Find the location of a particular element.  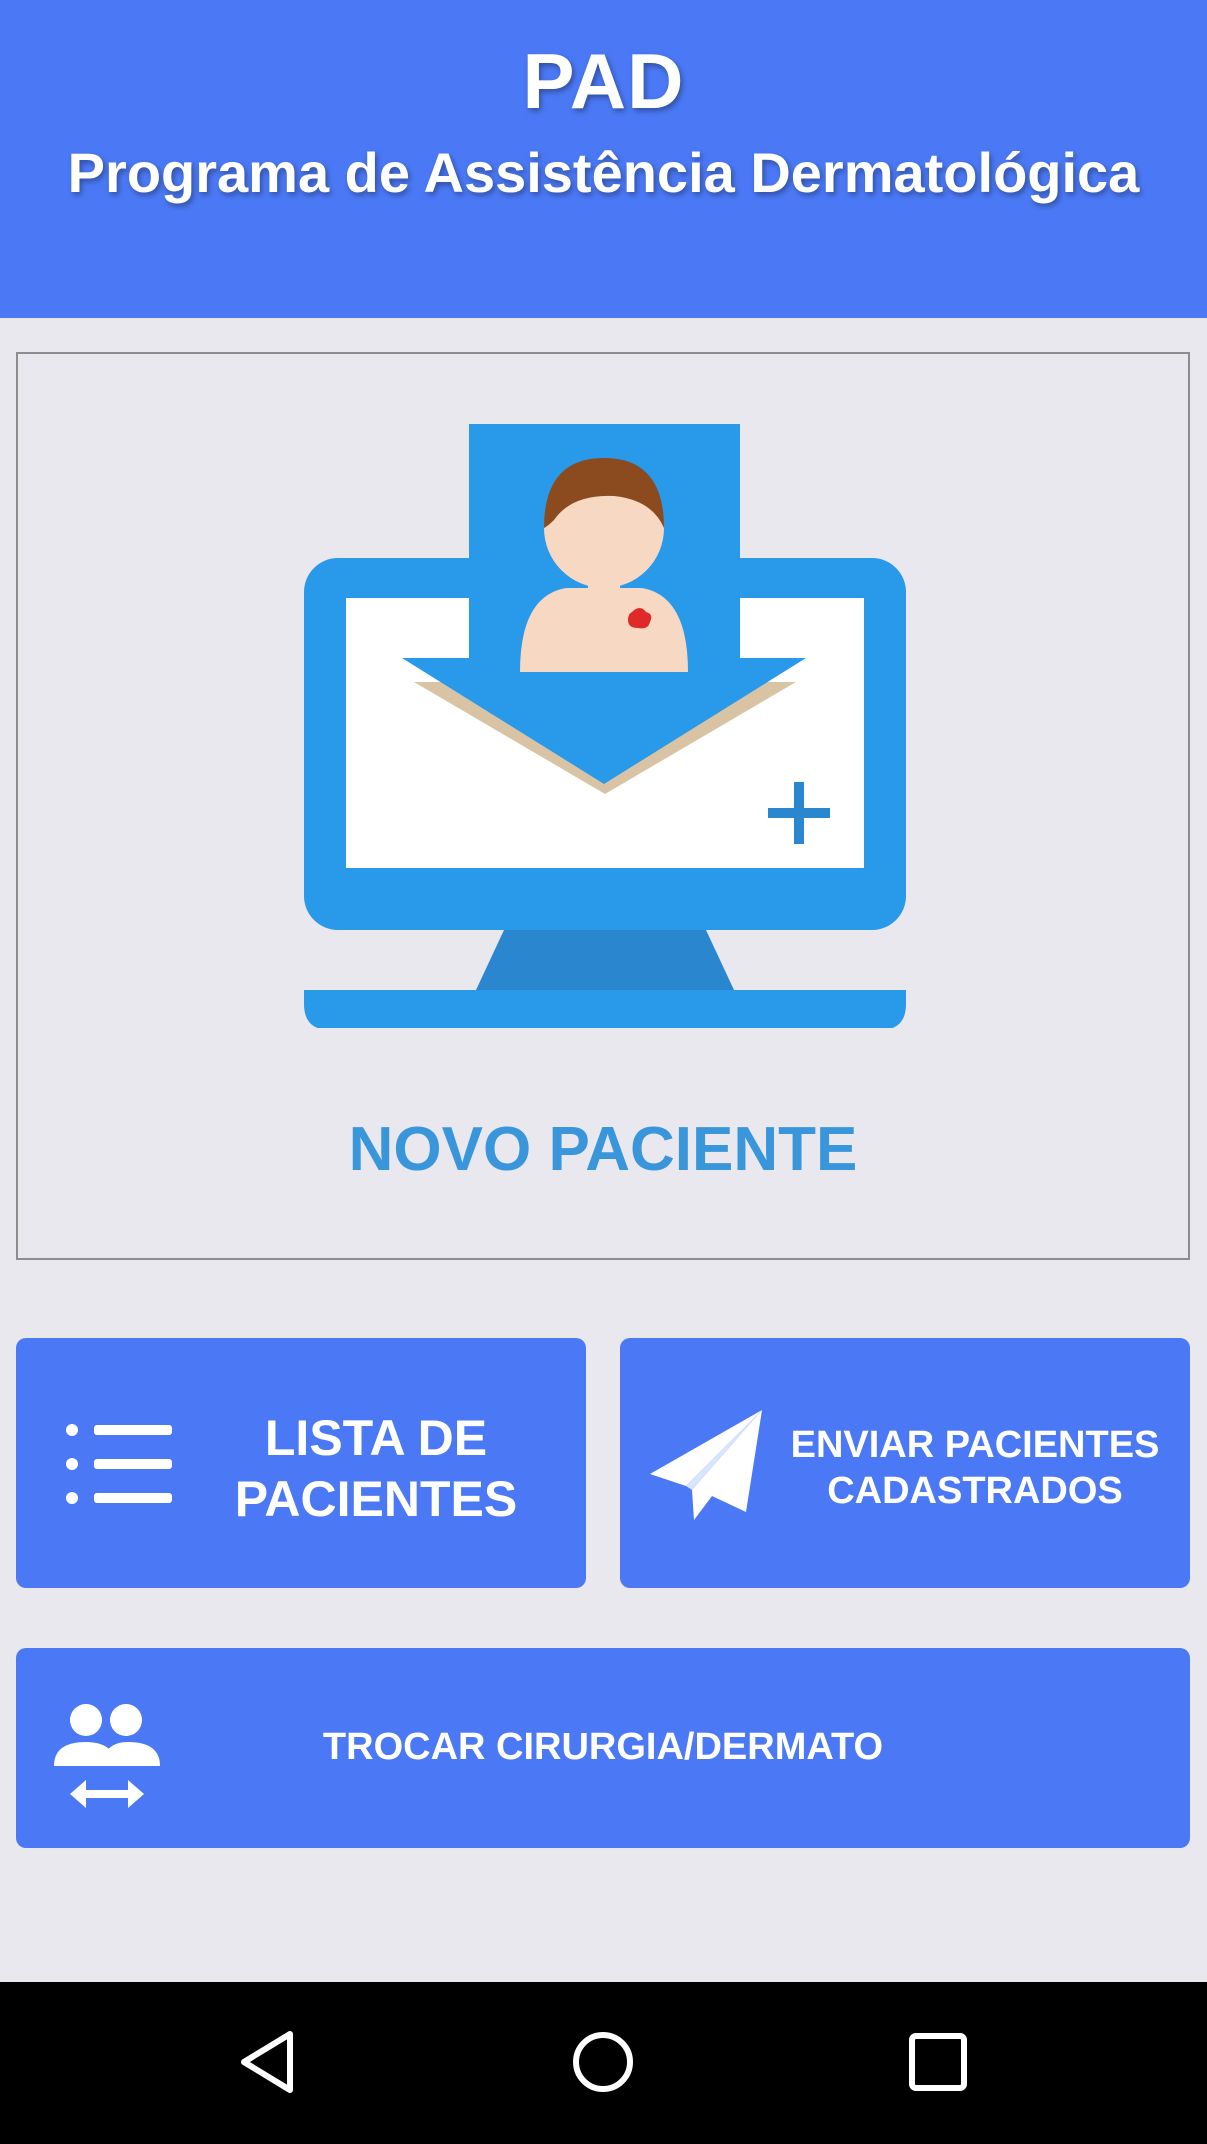

list-patients-label: LISTA DE PACIENTES is located at coordinates (376, 1468).